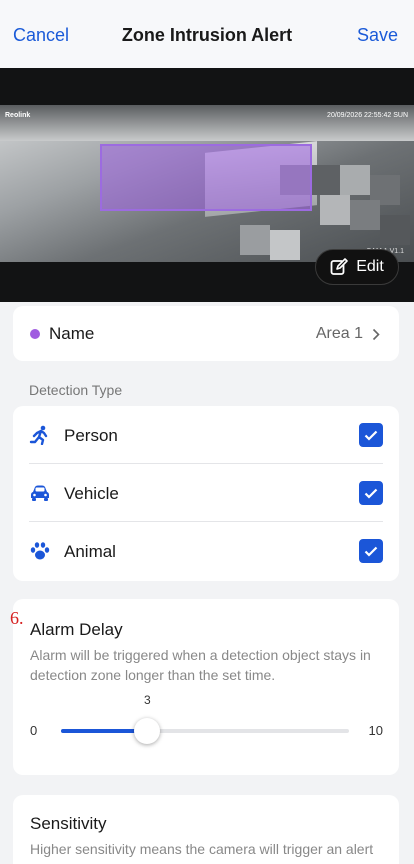  What do you see at coordinates (206, 551) in the screenshot?
I see `detection-item-animal: Animal` at bounding box center [206, 551].